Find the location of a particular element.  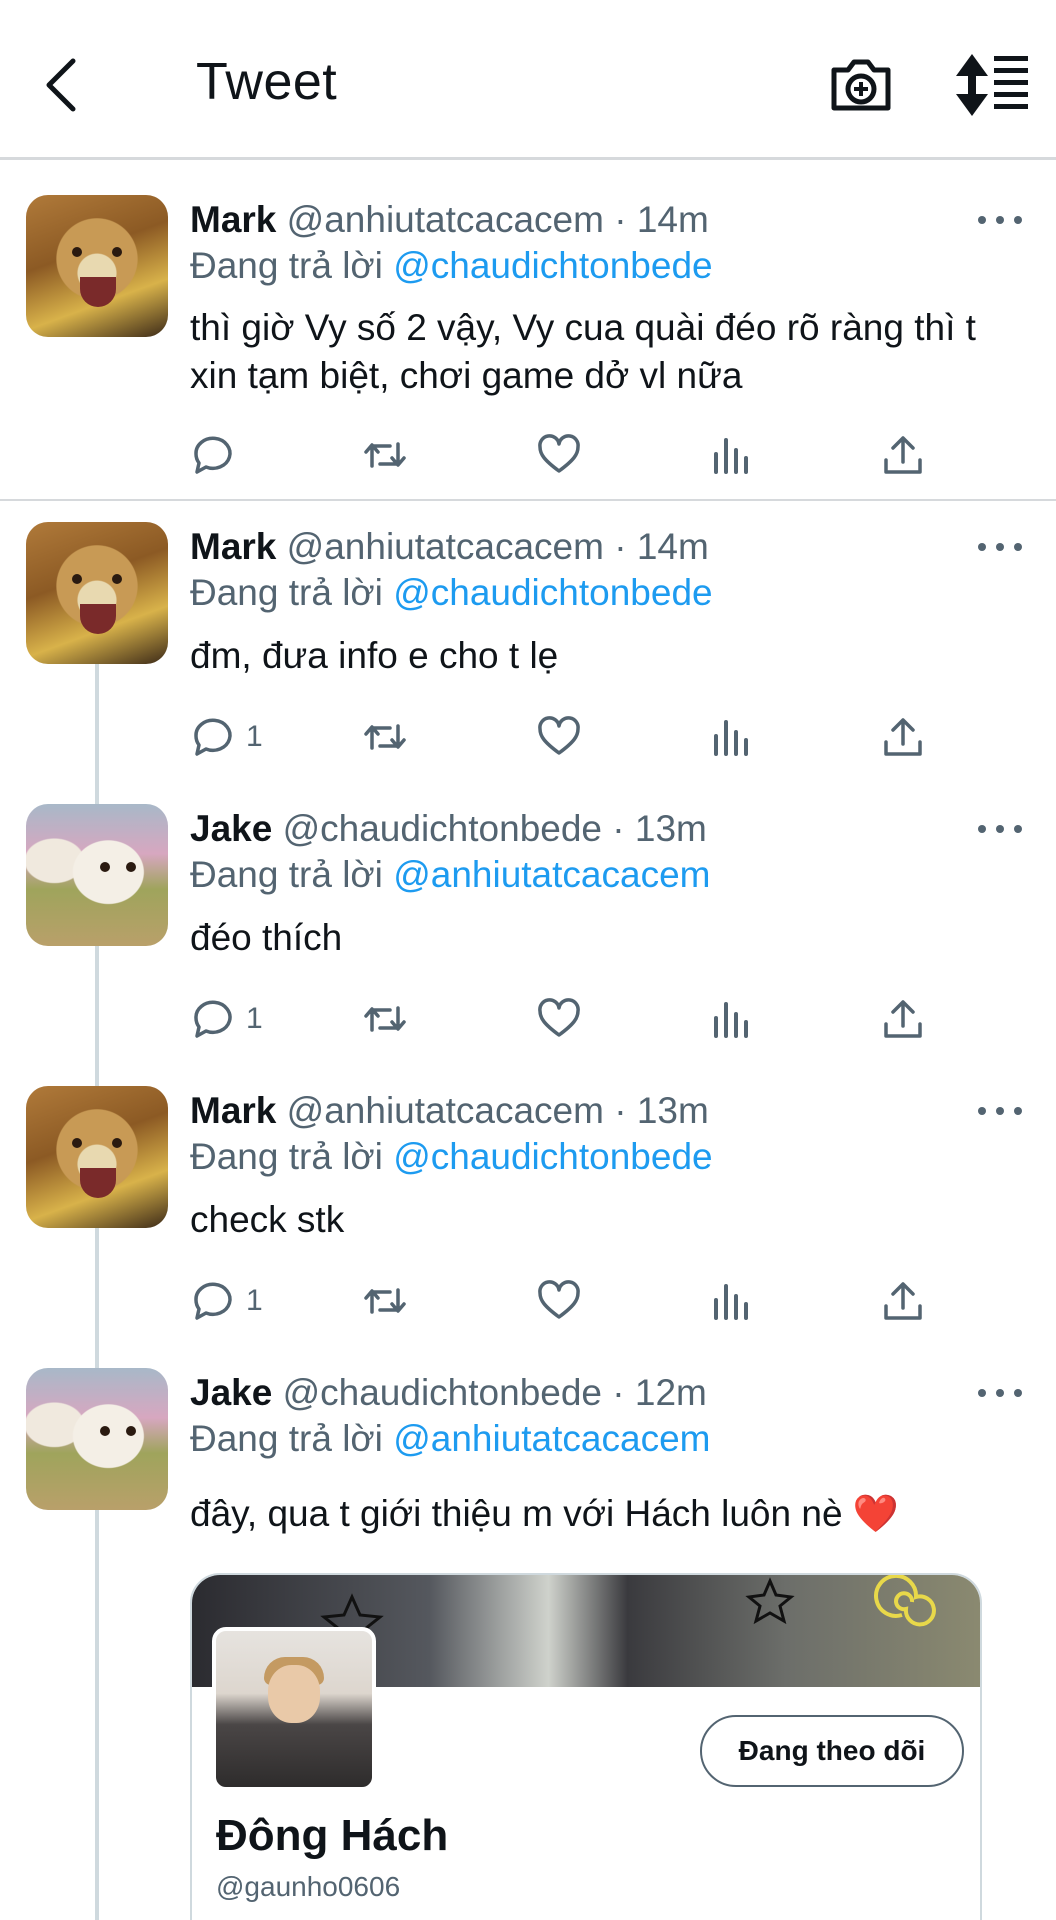

profile-card: Đang theo dõi Đông Hách @gaunho0606 is located at coordinates (586, 1746).